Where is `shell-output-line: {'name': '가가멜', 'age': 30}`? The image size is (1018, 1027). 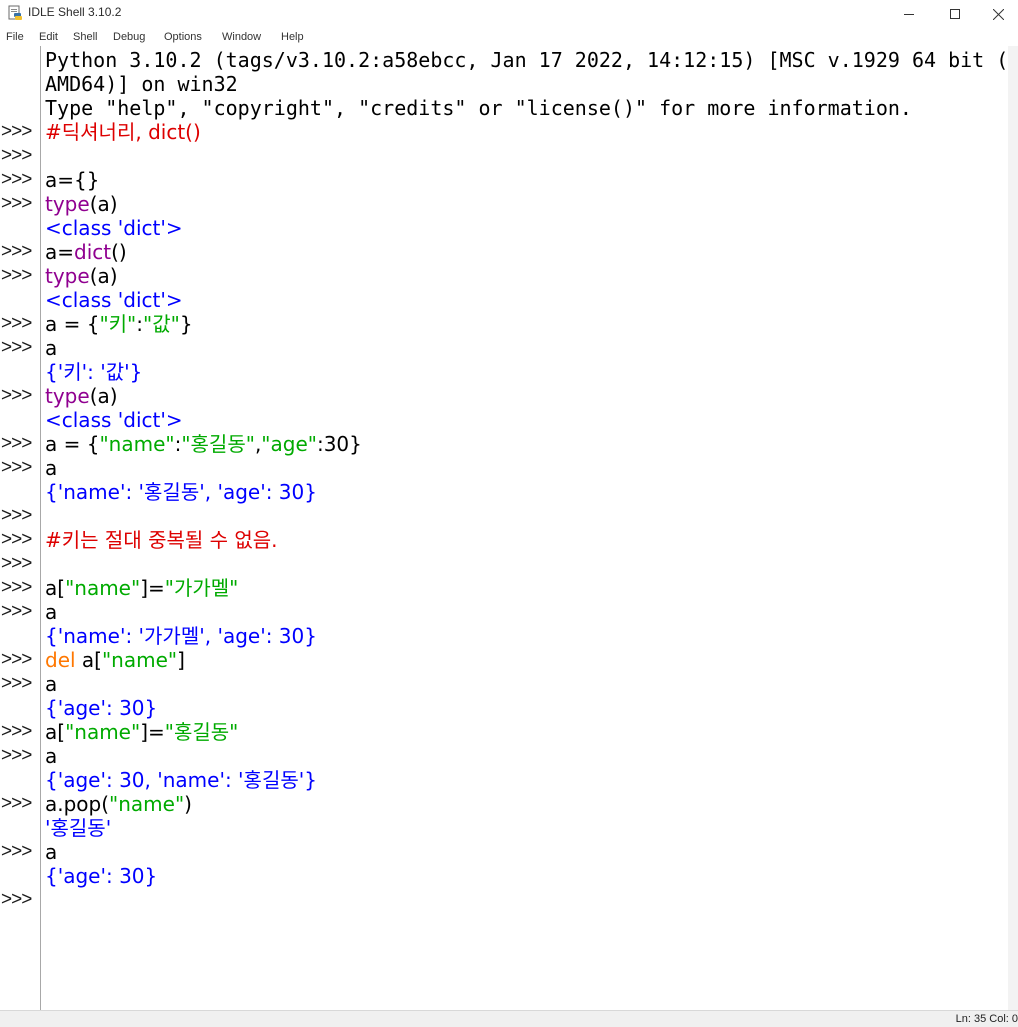 shell-output-line: {'name': '가가멜', 'age': 30} is located at coordinates (181, 636).